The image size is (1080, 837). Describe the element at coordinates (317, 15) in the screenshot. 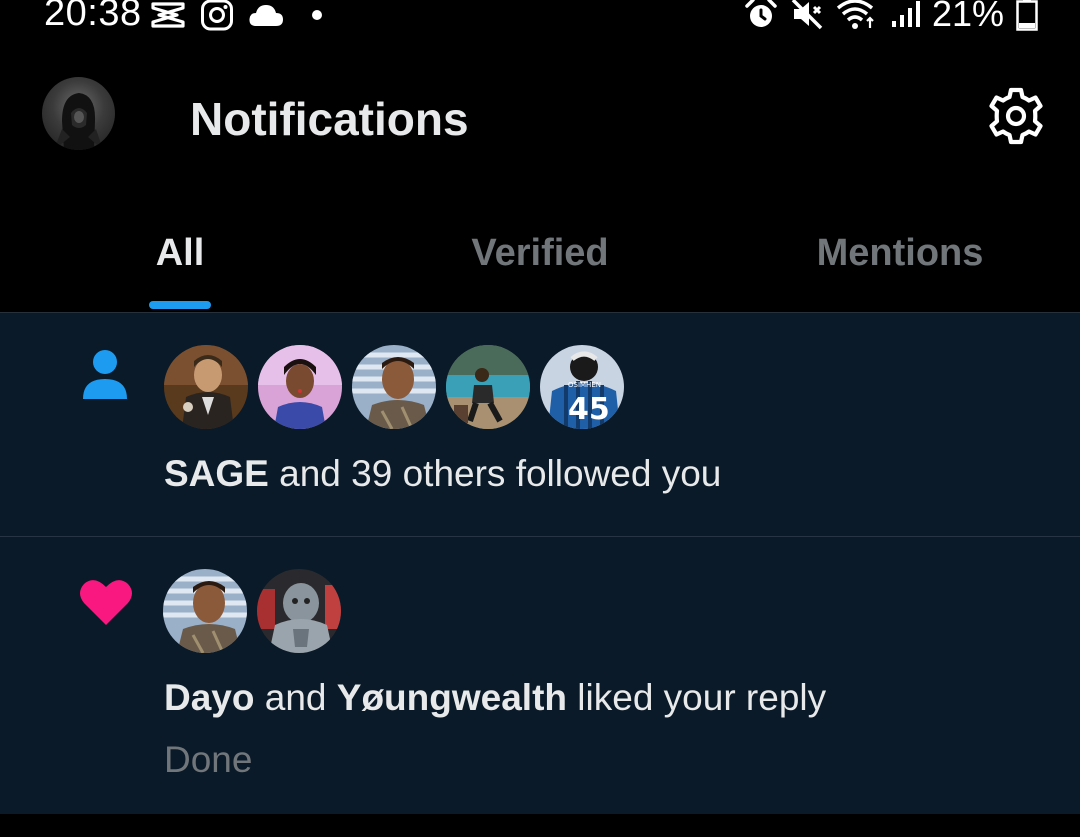

I see `dot-icon` at that location.